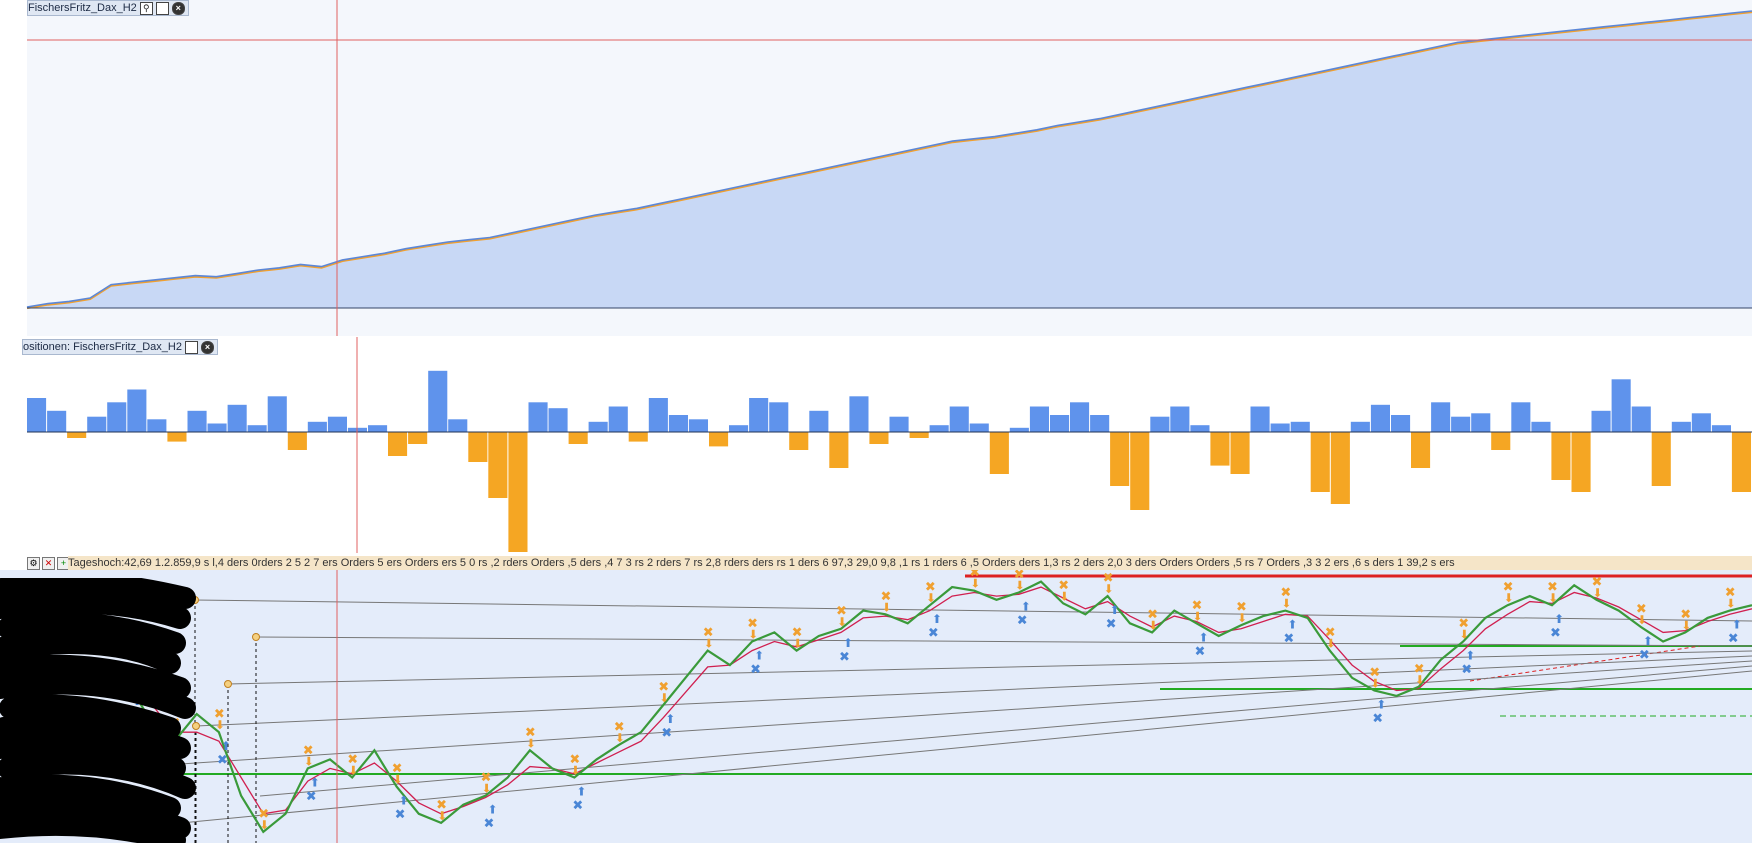  Describe the element at coordinates (48, 563) in the screenshot. I see `delete-icon: ✕` at that location.